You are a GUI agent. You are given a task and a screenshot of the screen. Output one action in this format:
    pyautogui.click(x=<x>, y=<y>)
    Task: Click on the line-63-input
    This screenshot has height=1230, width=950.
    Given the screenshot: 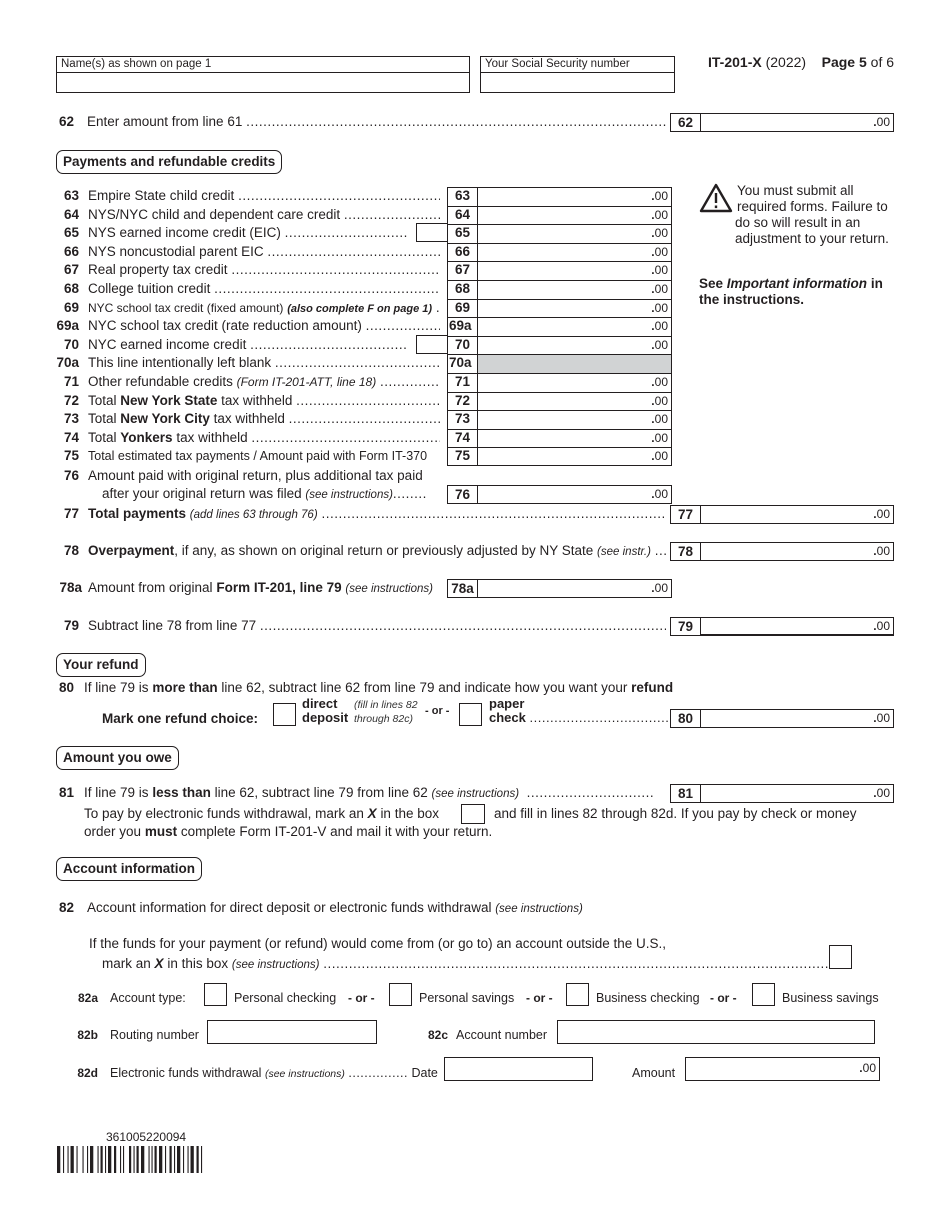 What is the action you would take?
    pyautogui.click(x=574, y=197)
    